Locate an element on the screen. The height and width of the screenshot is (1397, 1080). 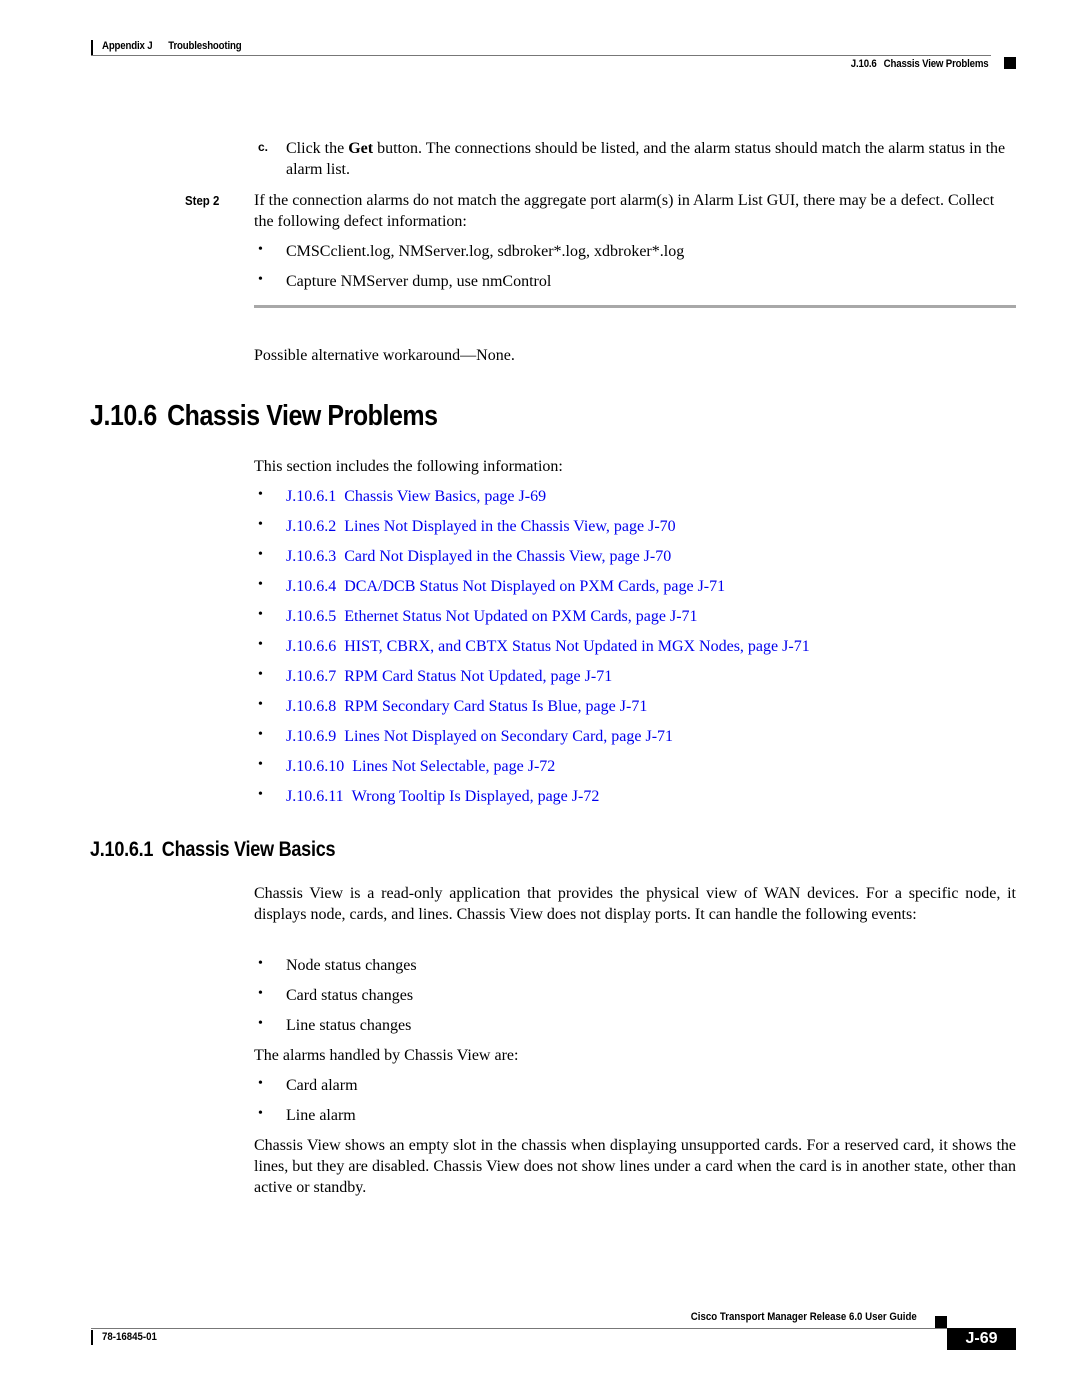
footer-doc-number: 78-16845-01 is located at coordinates (129, 1337).